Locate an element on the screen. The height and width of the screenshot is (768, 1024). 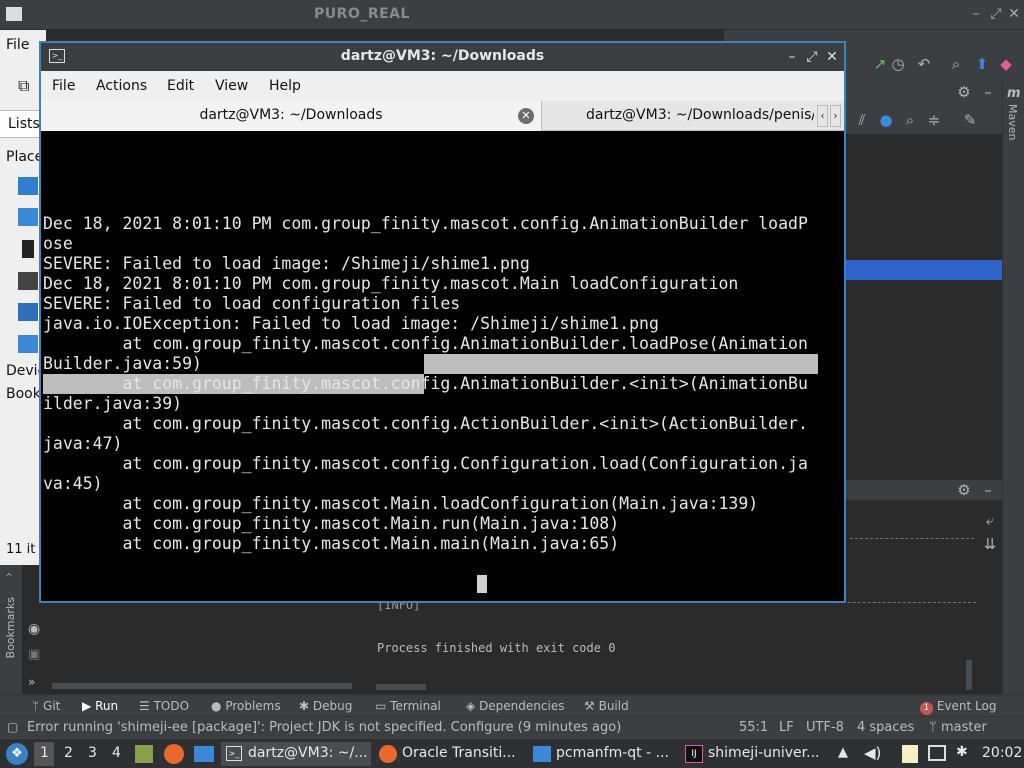
camera-icon: ▣ is located at coordinates (34, 654).